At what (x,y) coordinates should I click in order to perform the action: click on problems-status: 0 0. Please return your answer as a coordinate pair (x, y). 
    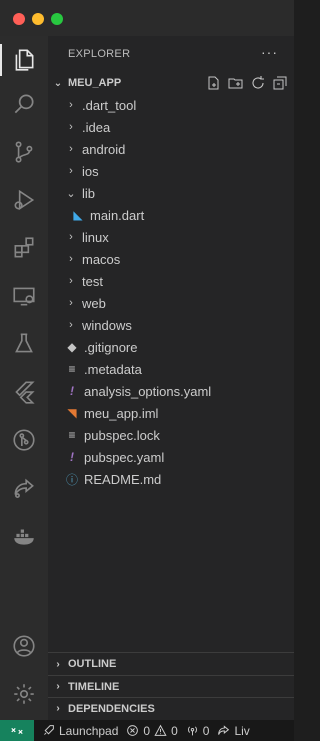
    Looking at the image, I should click on (152, 730).